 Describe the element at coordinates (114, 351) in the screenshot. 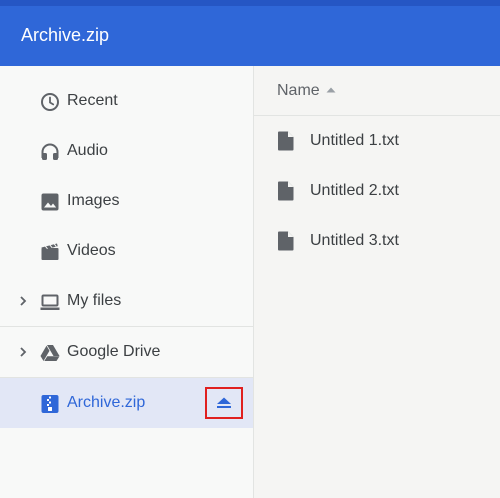

I see `sidebar-item-label: Google Drive` at that location.